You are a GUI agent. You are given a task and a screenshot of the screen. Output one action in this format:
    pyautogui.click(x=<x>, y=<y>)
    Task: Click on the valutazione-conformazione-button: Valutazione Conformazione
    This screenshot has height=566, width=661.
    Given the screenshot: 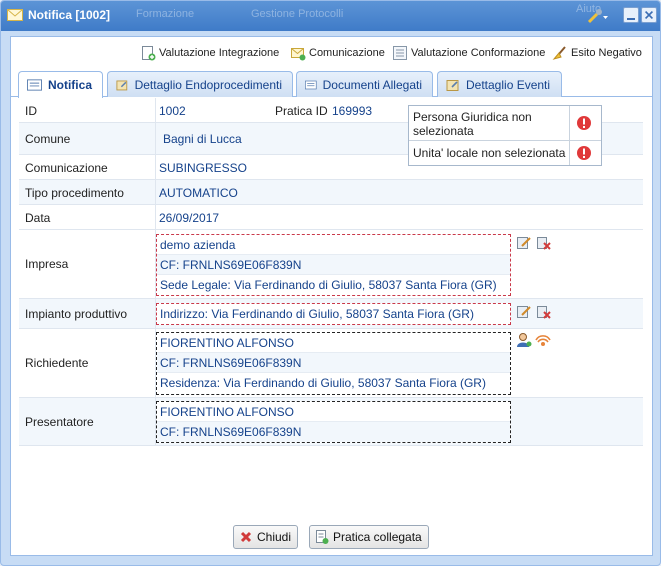 What is the action you would take?
    pyautogui.click(x=468, y=53)
    